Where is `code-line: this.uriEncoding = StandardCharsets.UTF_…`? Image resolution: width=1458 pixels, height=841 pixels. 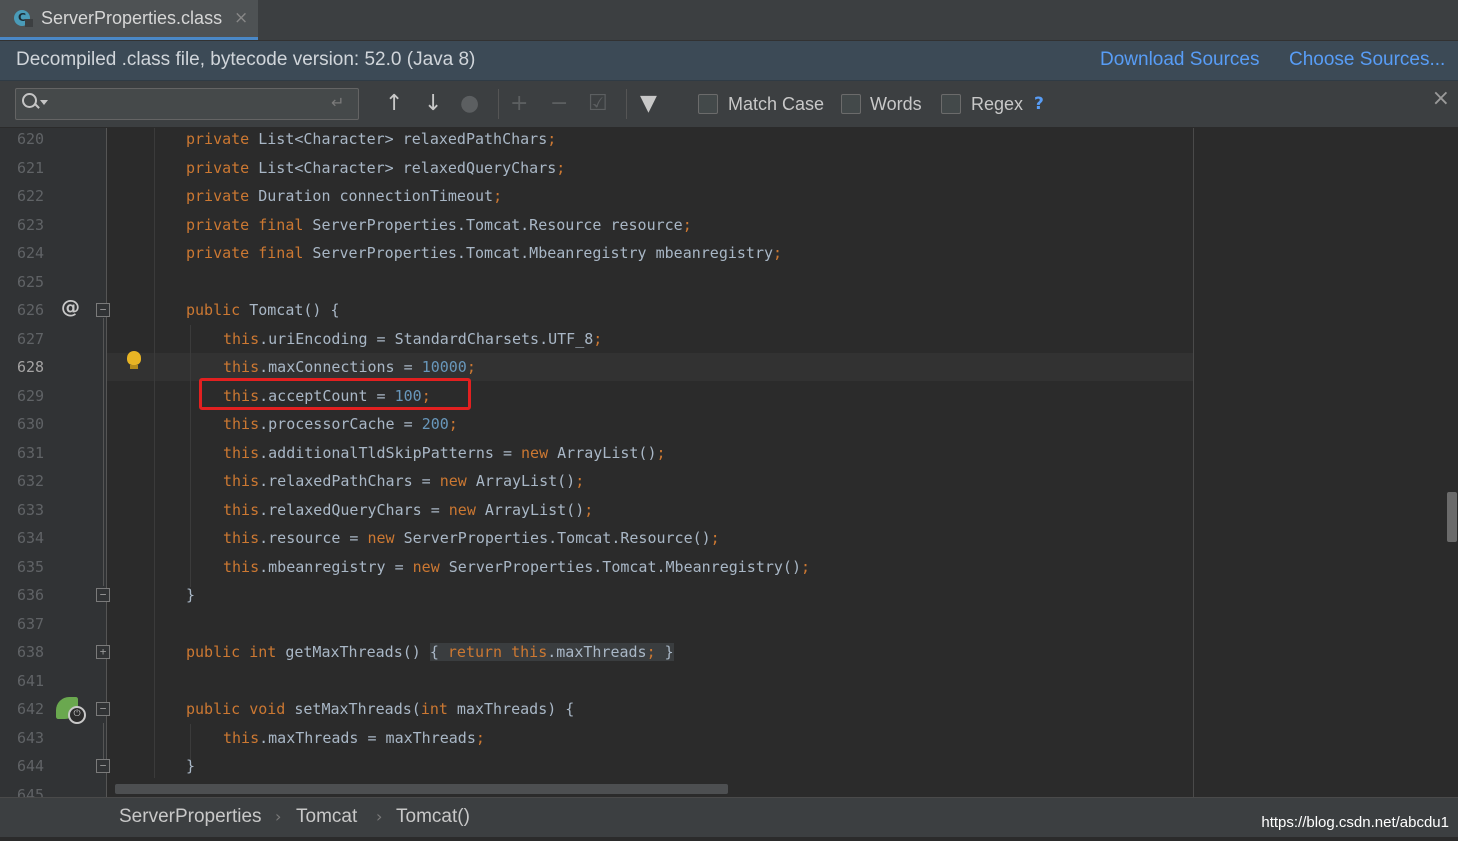 code-line: this.uriEncoding = StandardCharsets.UTF_… is located at coordinates (413, 339).